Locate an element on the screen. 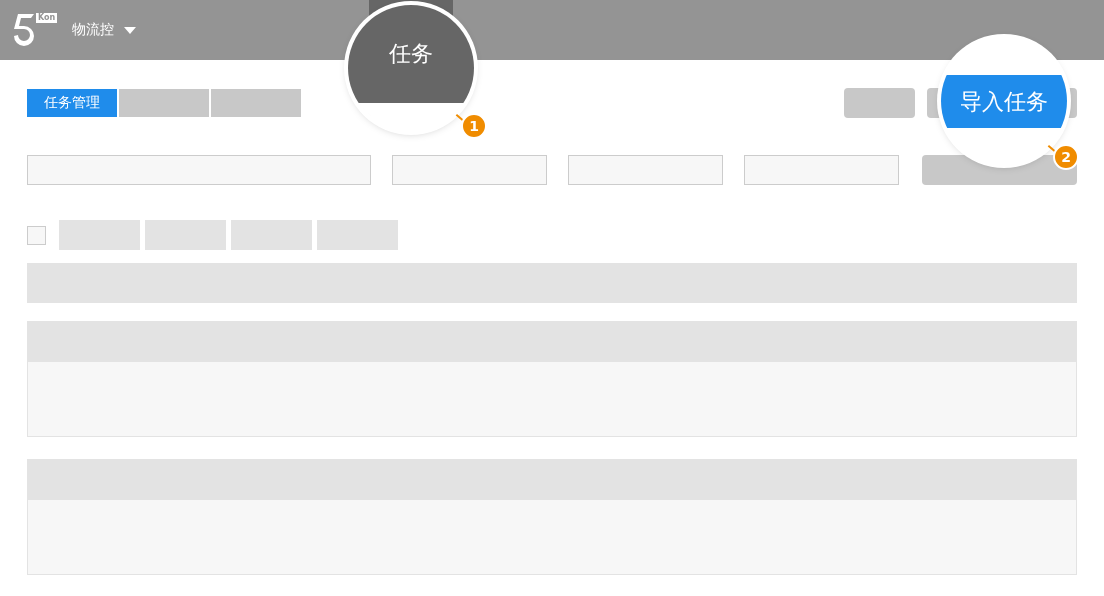 This screenshot has height=596, width=1104. number-badge: 1 is located at coordinates (474, 126).